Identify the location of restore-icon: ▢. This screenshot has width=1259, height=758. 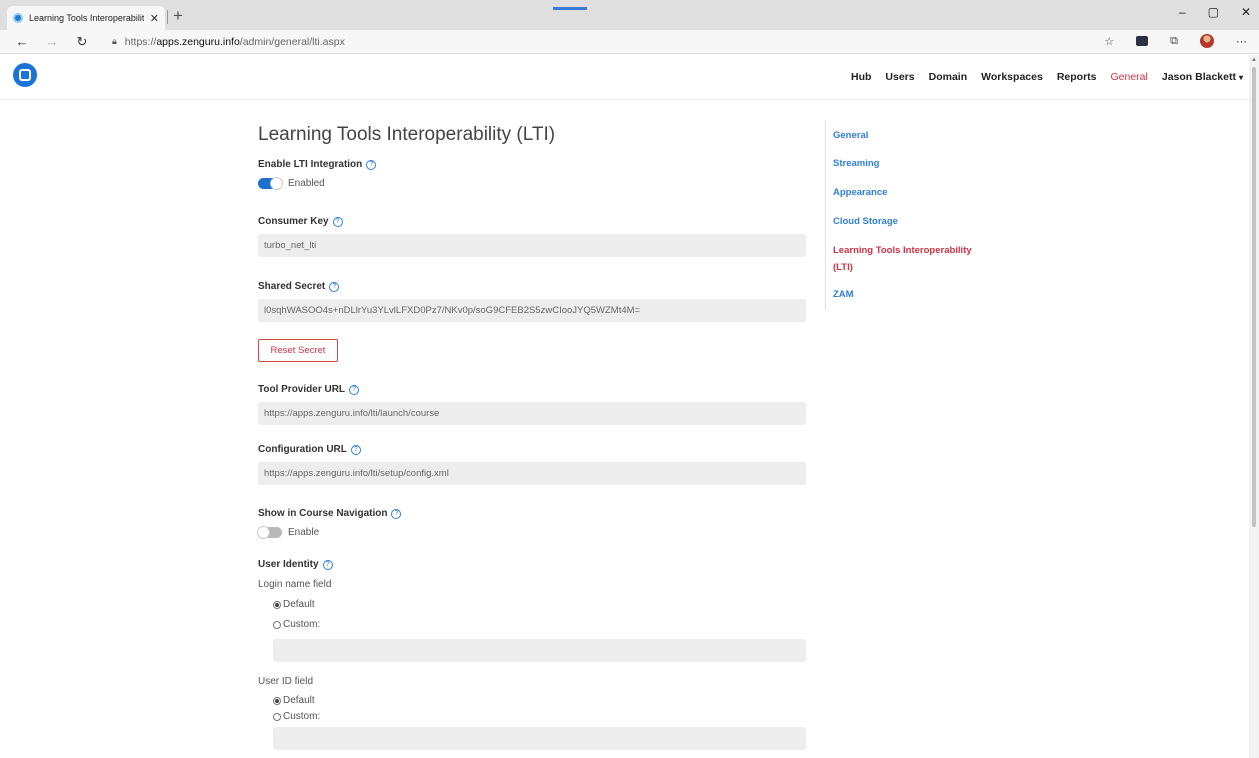
(1213, 12).